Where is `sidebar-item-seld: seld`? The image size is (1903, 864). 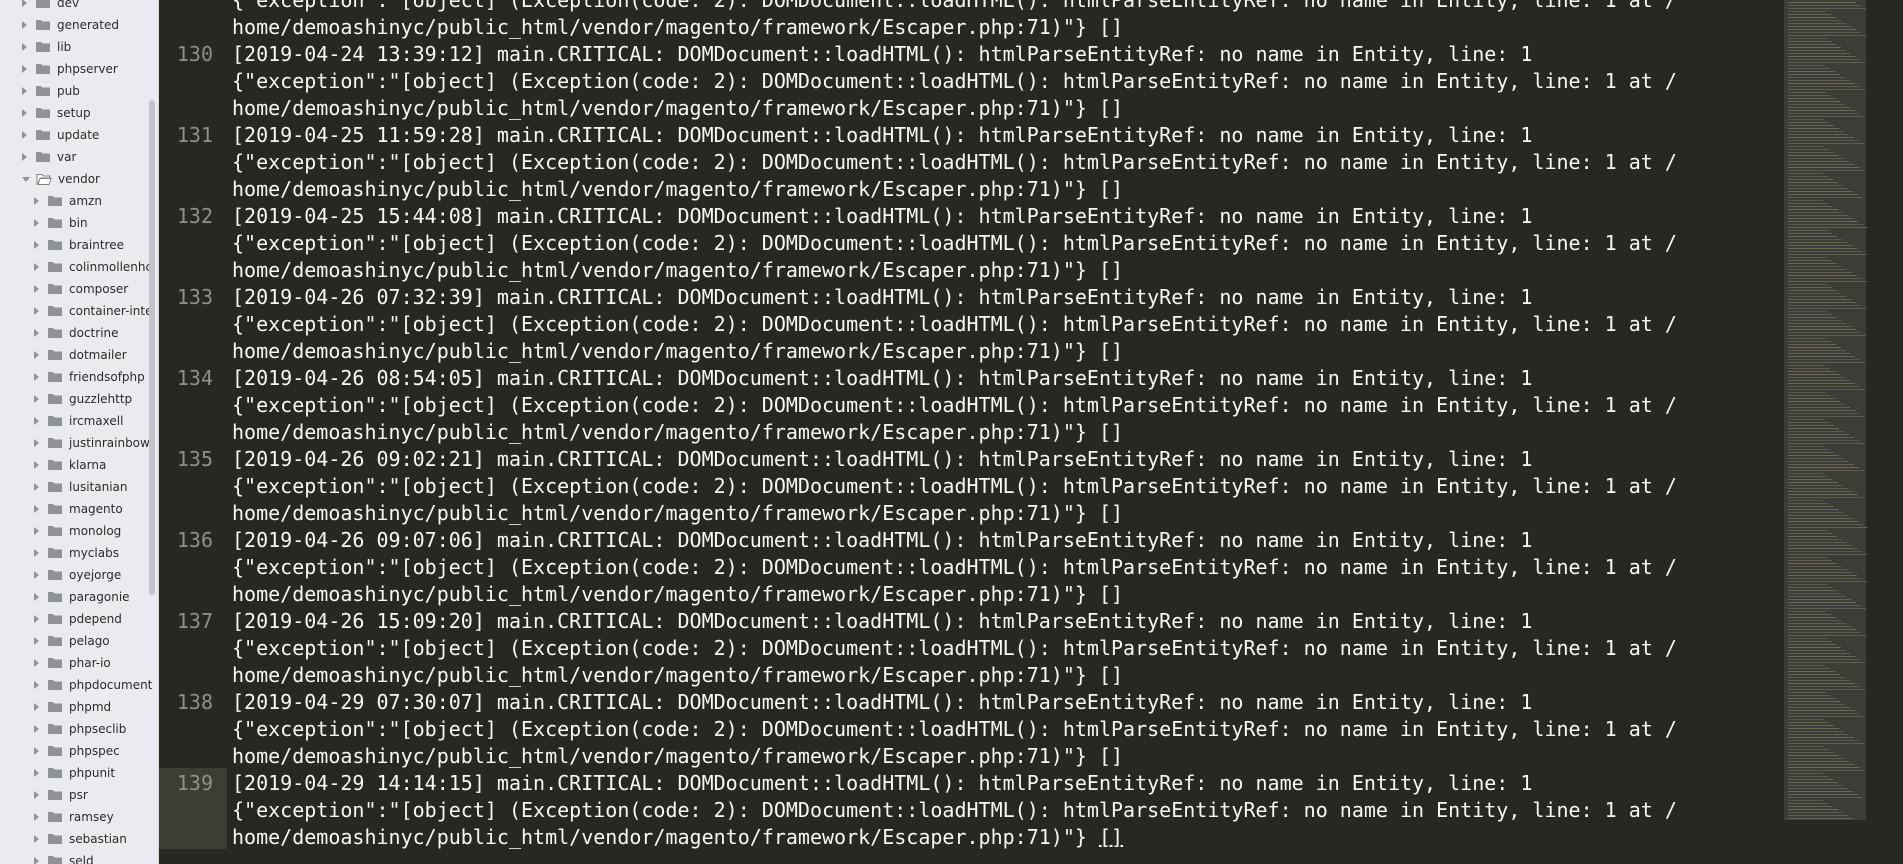
sidebar-item-seld: seld is located at coordinates (47, 857).